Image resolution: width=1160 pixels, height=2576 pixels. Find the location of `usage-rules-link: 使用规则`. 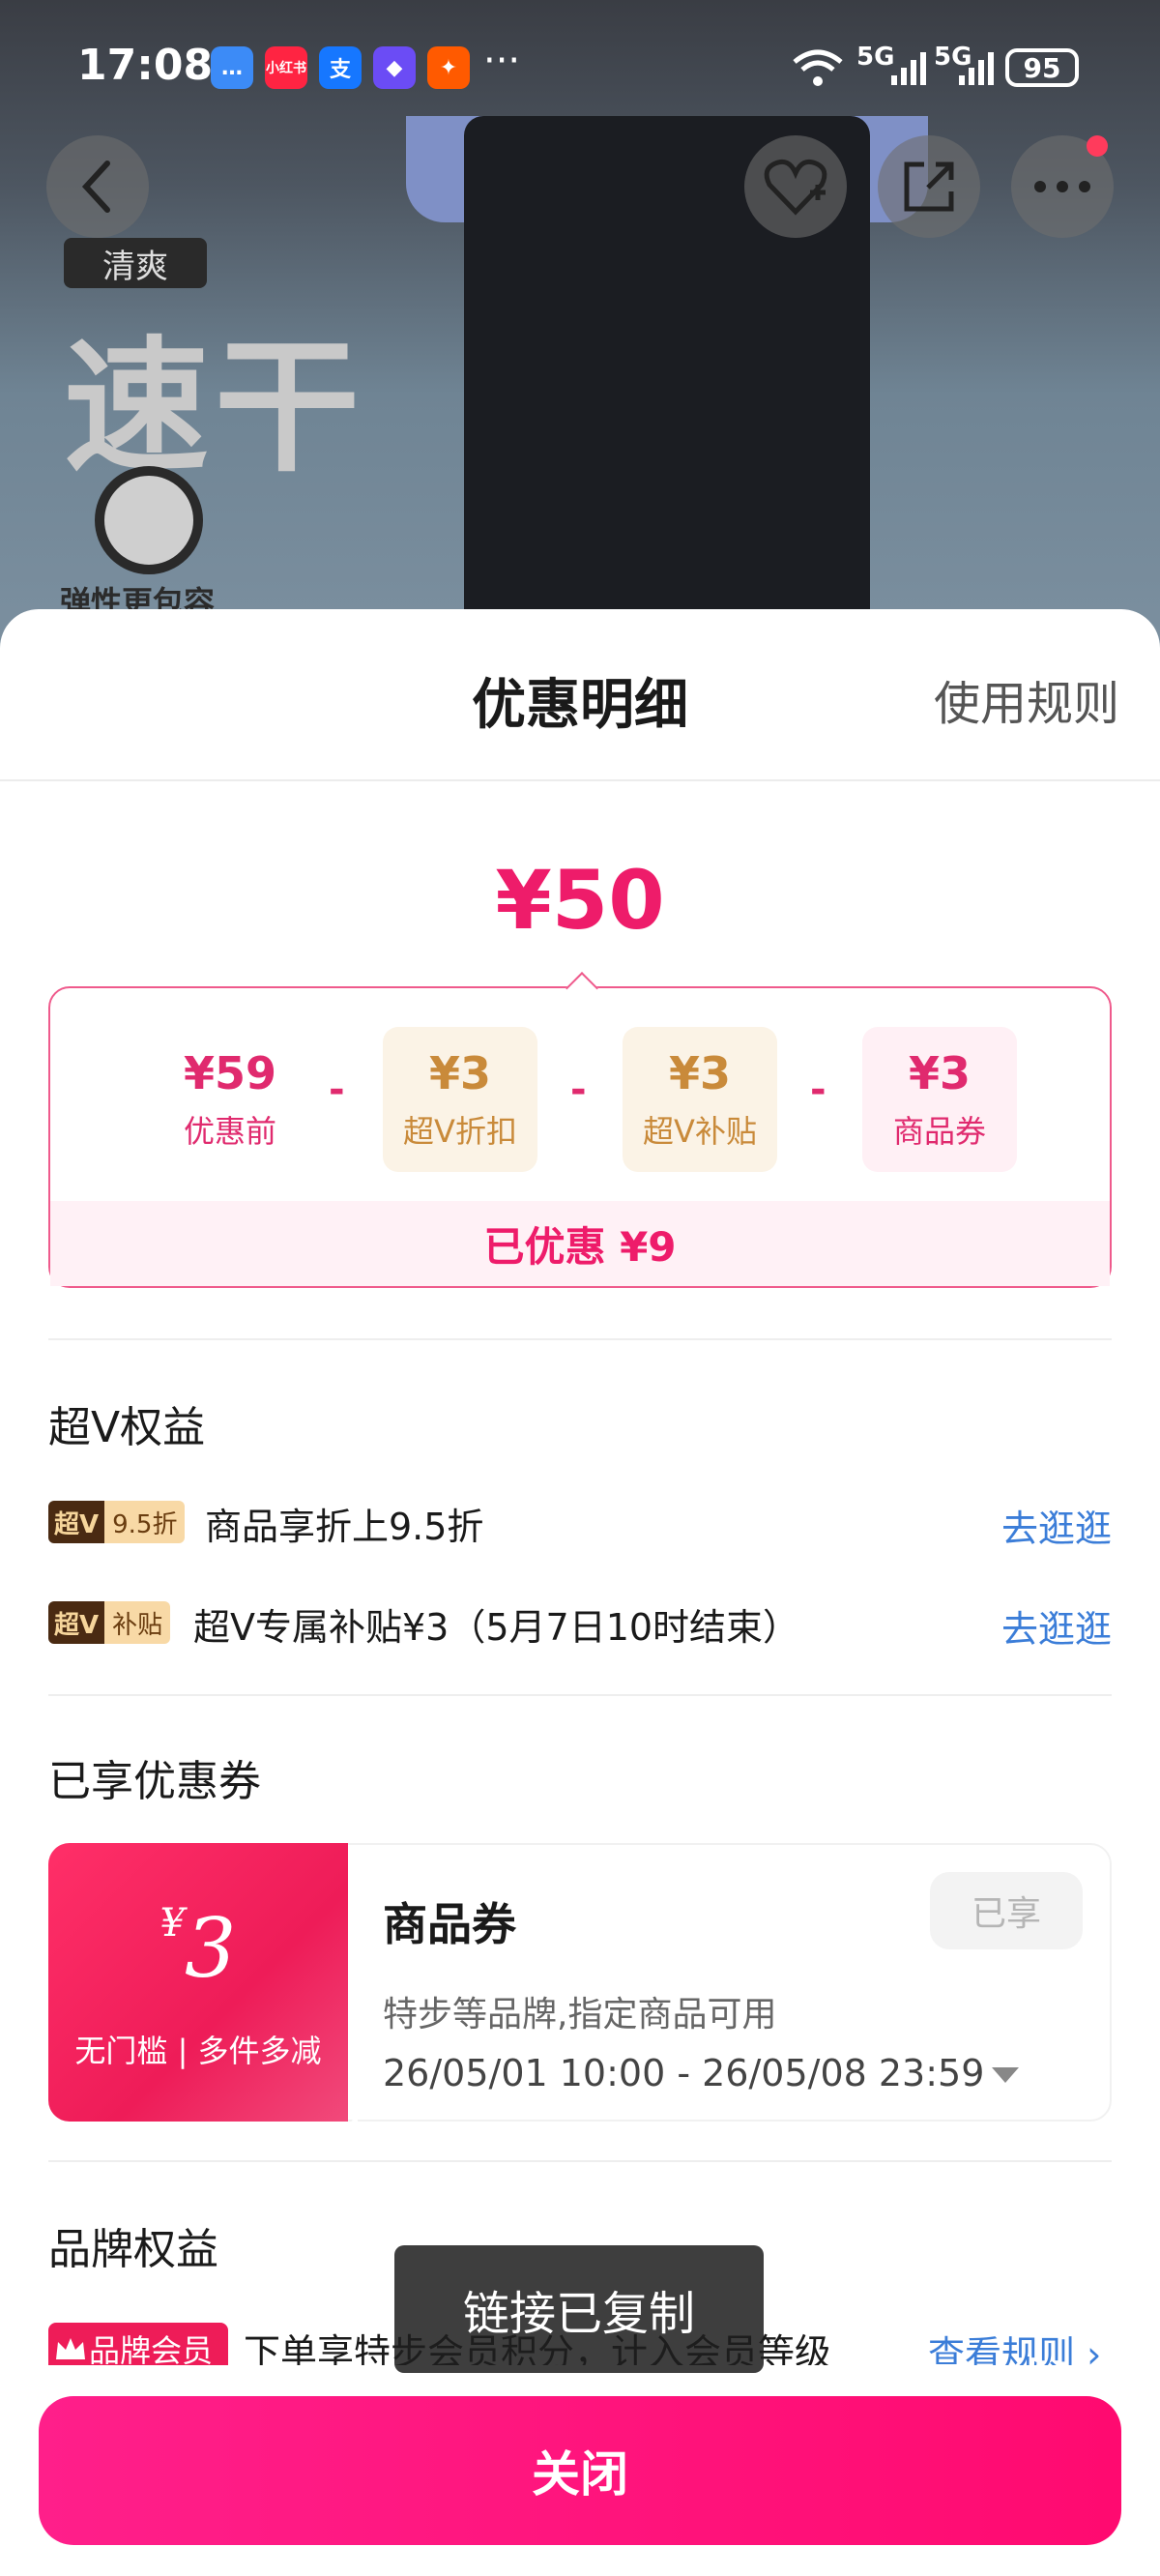

usage-rules-link: 使用规则 is located at coordinates (1026, 699).